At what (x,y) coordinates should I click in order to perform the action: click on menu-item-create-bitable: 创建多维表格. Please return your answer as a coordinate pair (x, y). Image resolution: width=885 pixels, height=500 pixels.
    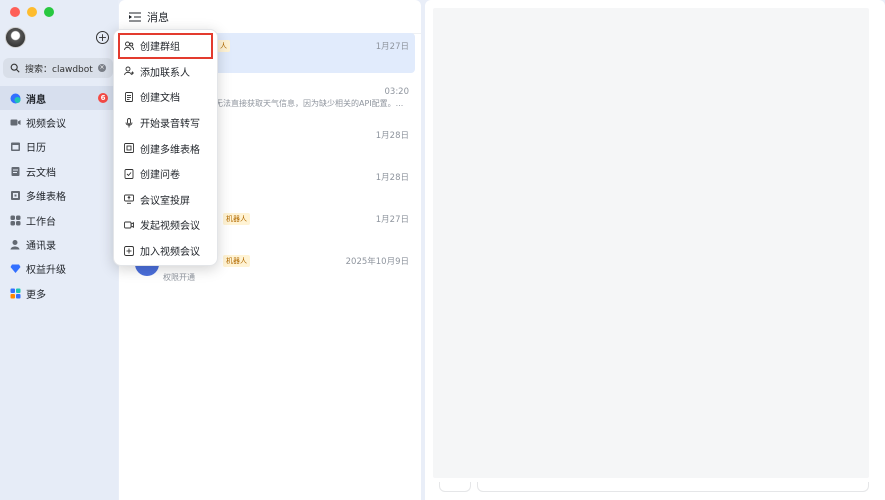
    Looking at the image, I should click on (165, 148).